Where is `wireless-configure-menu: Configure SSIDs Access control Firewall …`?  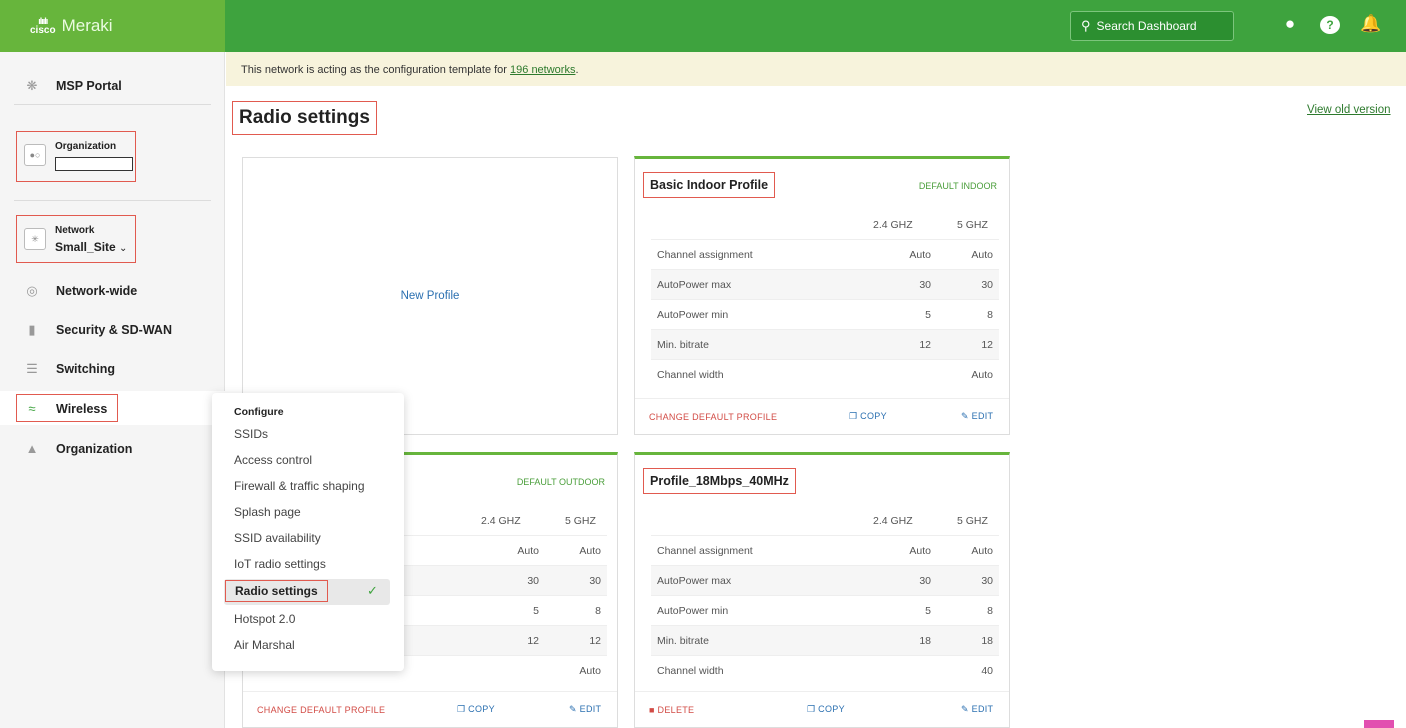 wireless-configure-menu: Configure SSIDs Access control Firewall … is located at coordinates (308, 532).